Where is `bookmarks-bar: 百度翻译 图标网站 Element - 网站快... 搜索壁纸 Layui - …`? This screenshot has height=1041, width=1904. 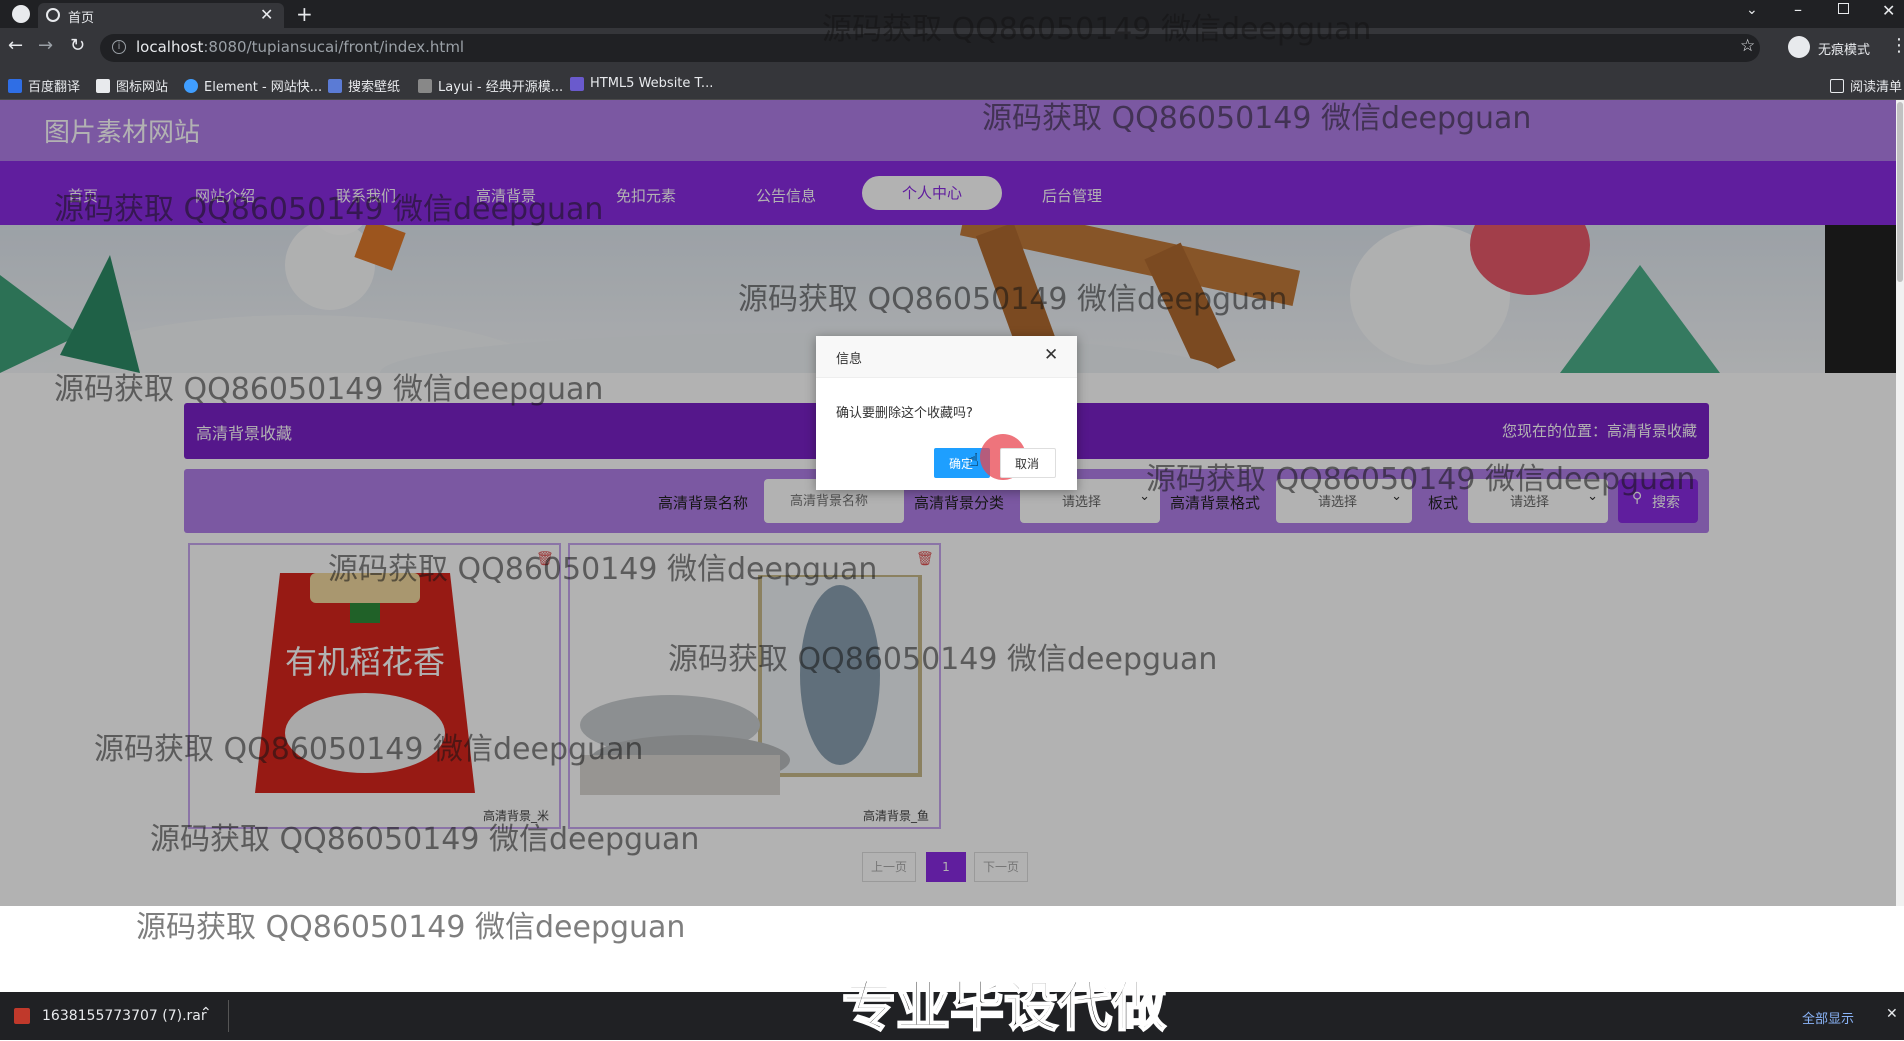
bookmarks-bar: 百度翻译 图标网站 Element - 网站快... 搜索壁纸 Layui - … is located at coordinates (952, 84).